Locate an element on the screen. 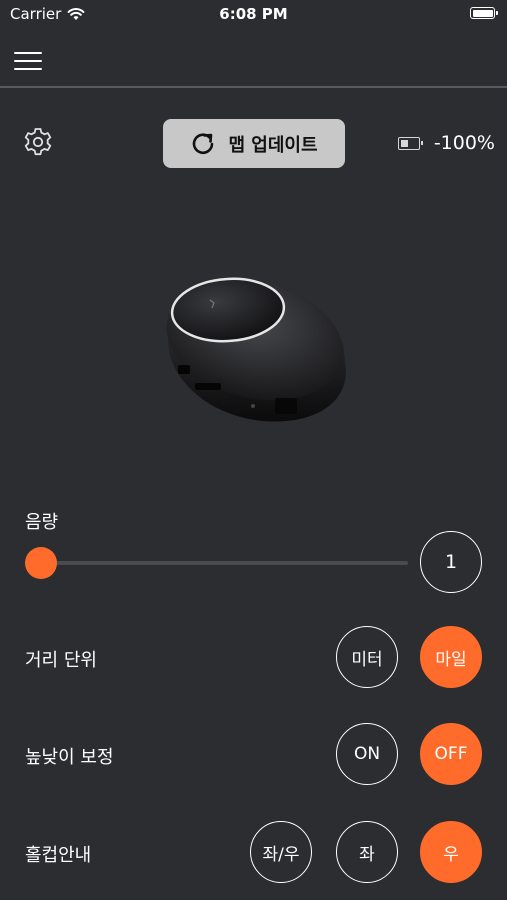 This screenshot has width=507, height=900. hole-cup-guide-label: 홀컵안내 is located at coordinates (58, 855).